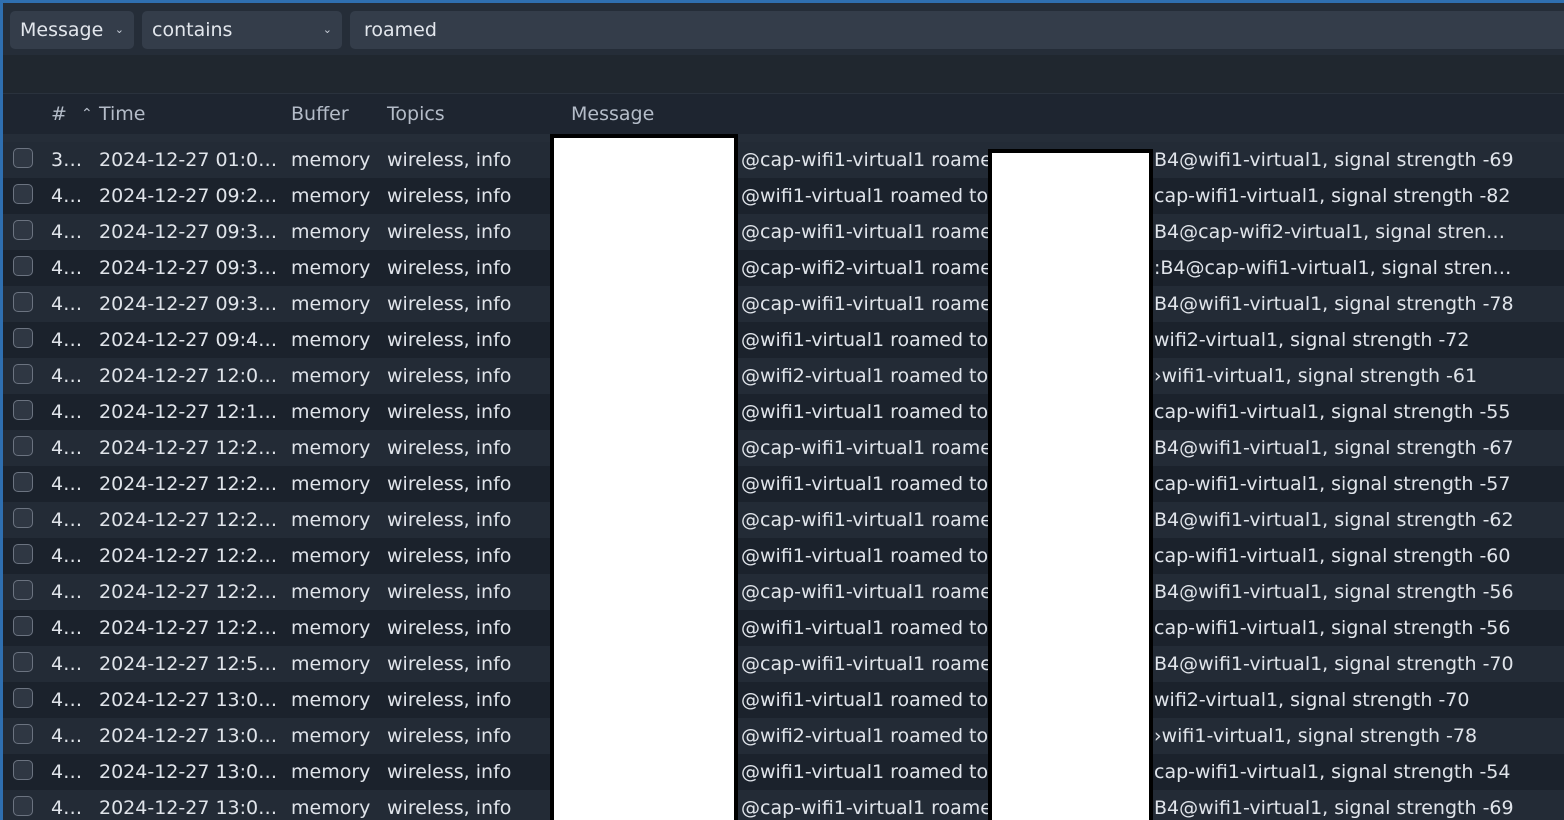 The width and height of the screenshot is (1564, 820). I want to click on filter-field-select: Message ⌄, so click(72, 30).